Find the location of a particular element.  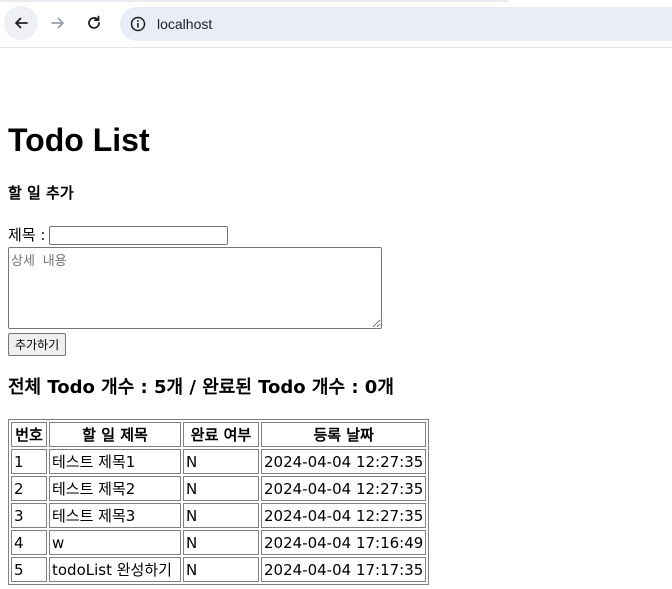

header-title: 할 일 제목 is located at coordinates (115, 434).